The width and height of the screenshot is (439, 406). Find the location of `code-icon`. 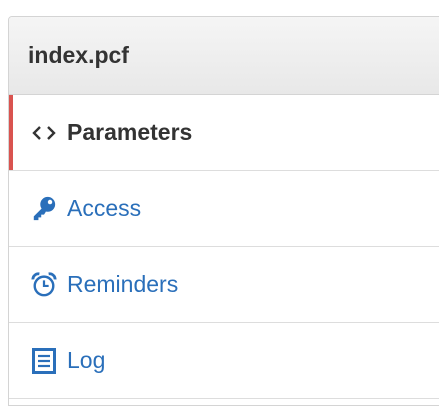

code-icon is located at coordinates (44, 133).